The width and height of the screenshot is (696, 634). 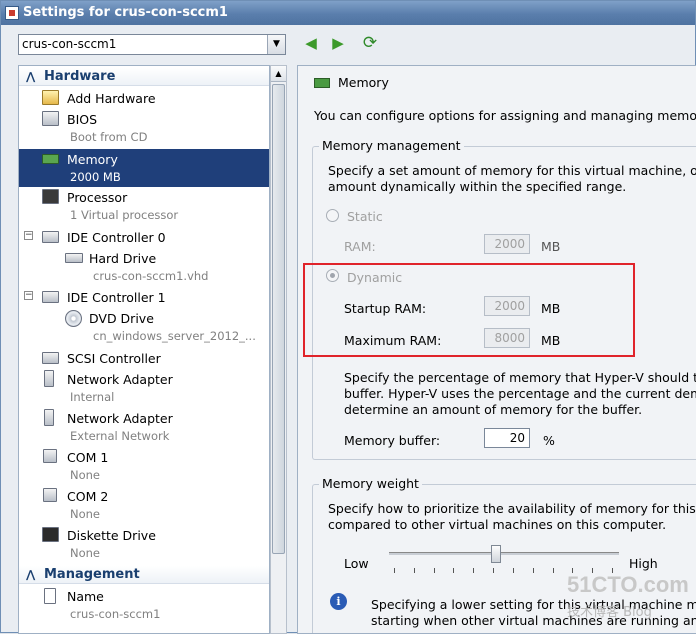 What do you see at coordinates (144, 298) in the screenshot?
I see `sidebar-item-ide-controller-1: − IDE Controller 1` at bounding box center [144, 298].